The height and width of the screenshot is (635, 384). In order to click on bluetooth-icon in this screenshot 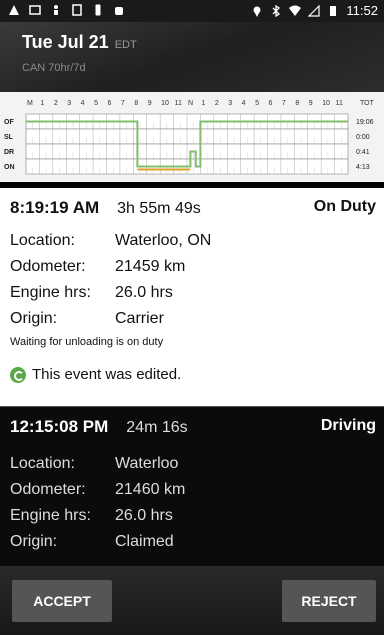, I will do `click(276, 10)`.